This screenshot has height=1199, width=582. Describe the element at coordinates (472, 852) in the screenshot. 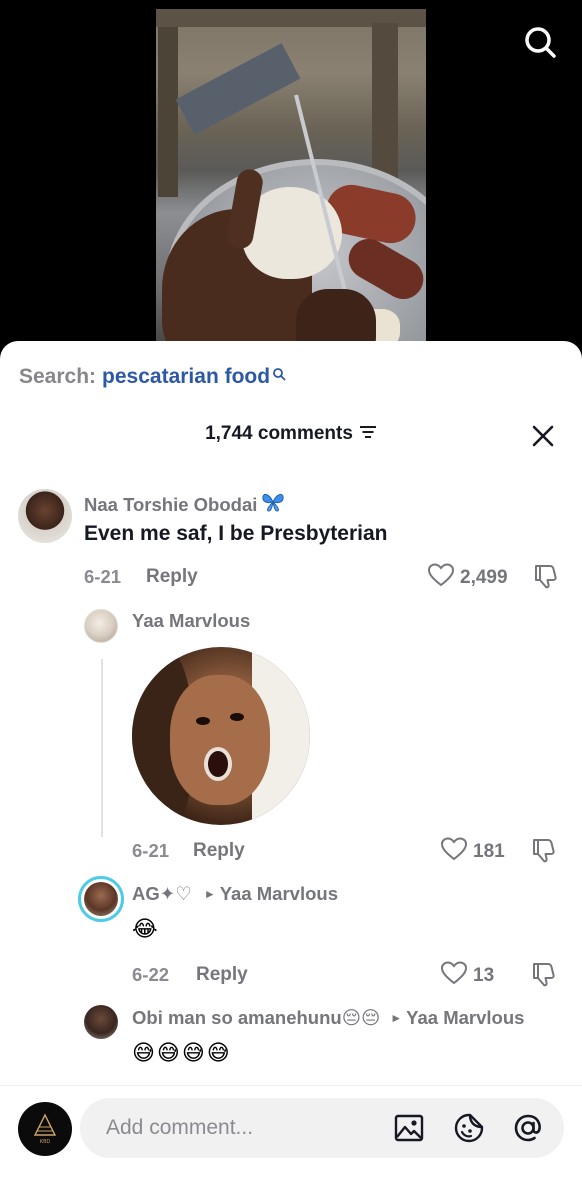

I see `like-button: 181` at that location.